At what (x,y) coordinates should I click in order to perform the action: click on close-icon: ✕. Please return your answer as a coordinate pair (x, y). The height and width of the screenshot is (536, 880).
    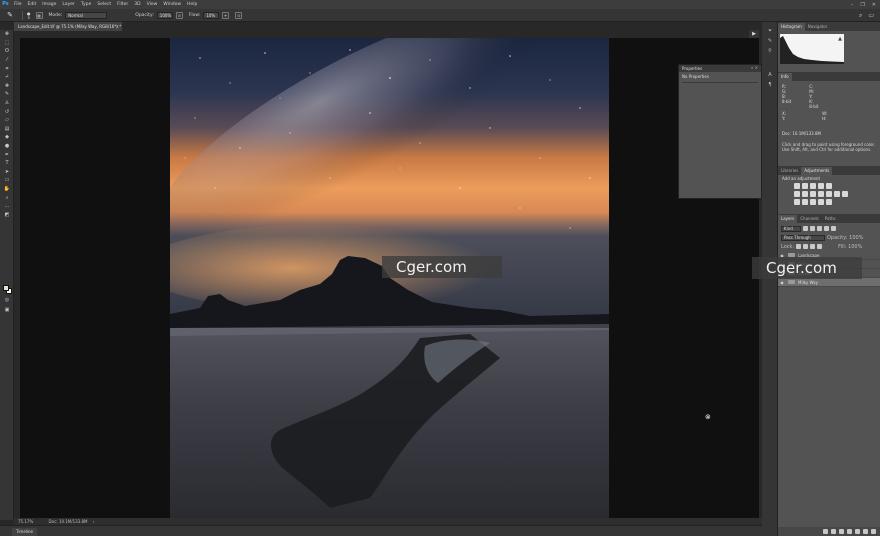
    Looking at the image, I should click on (874, 5).